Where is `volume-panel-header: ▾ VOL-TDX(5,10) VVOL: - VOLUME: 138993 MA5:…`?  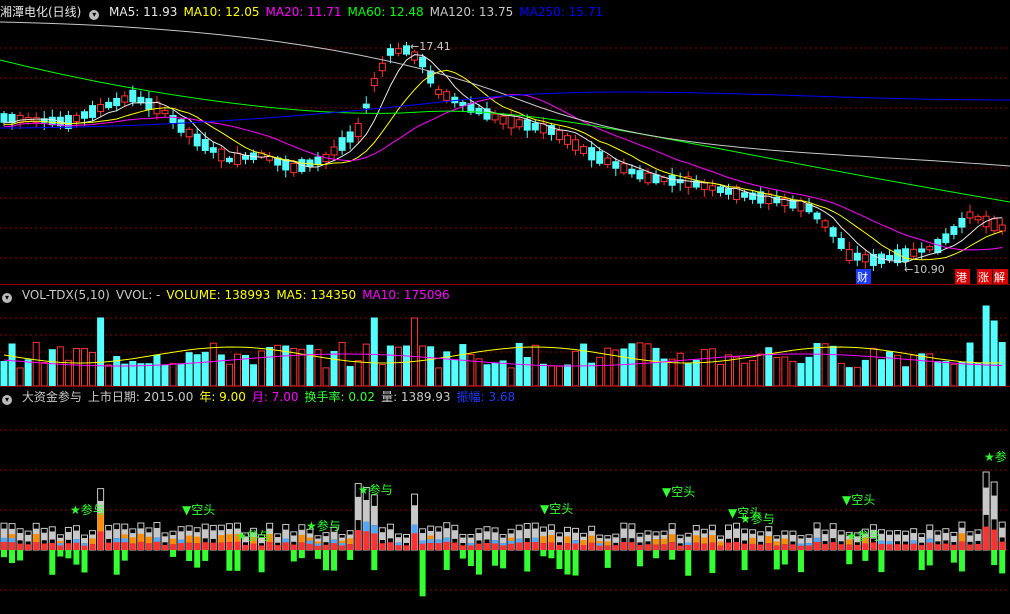
volume-panel-header: ▾ VOL-TDX(5,10) VVOL: - VOLUME: 138993 MA5:… is located at coordinates (231, 295).